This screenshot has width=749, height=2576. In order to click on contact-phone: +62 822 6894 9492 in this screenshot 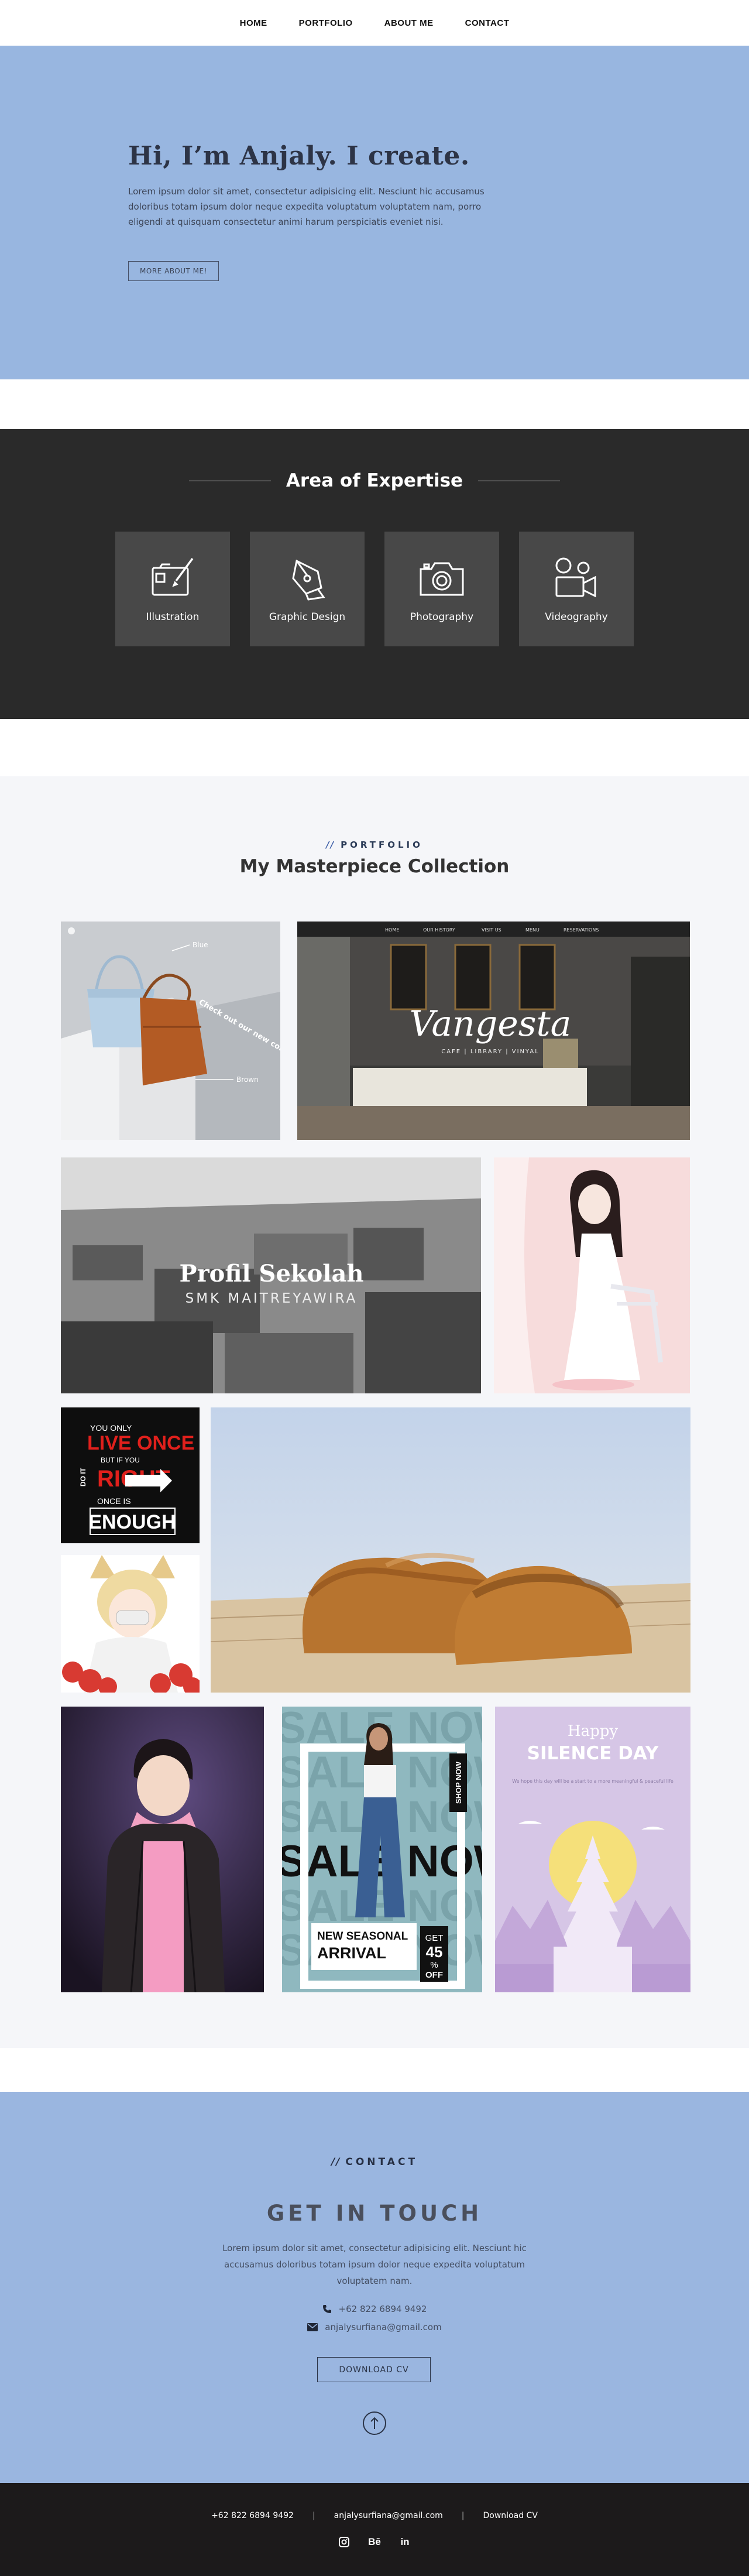, I will do `click(383, 2309)`.